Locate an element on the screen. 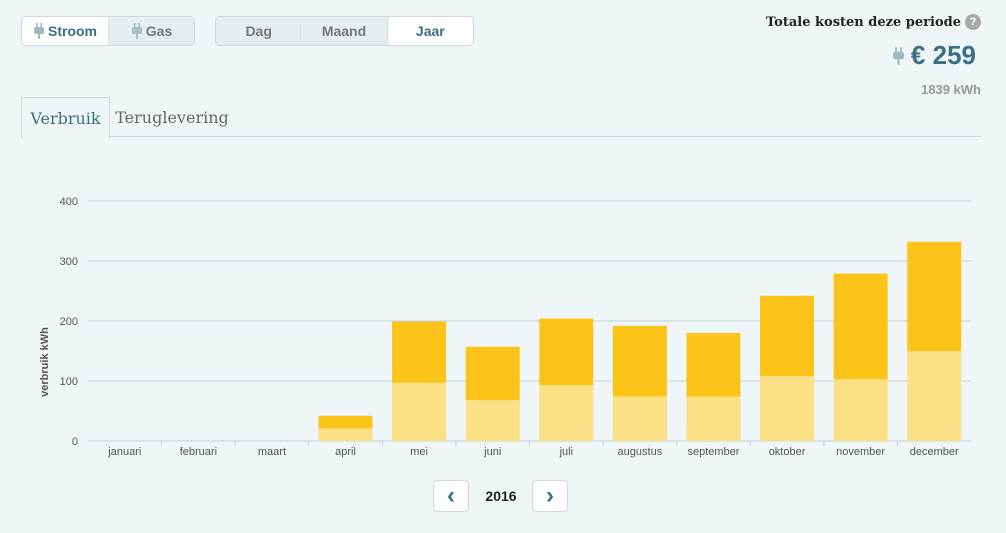 The image size is (1006, 533). help-icon: ? is located at coordinates (973, 22).